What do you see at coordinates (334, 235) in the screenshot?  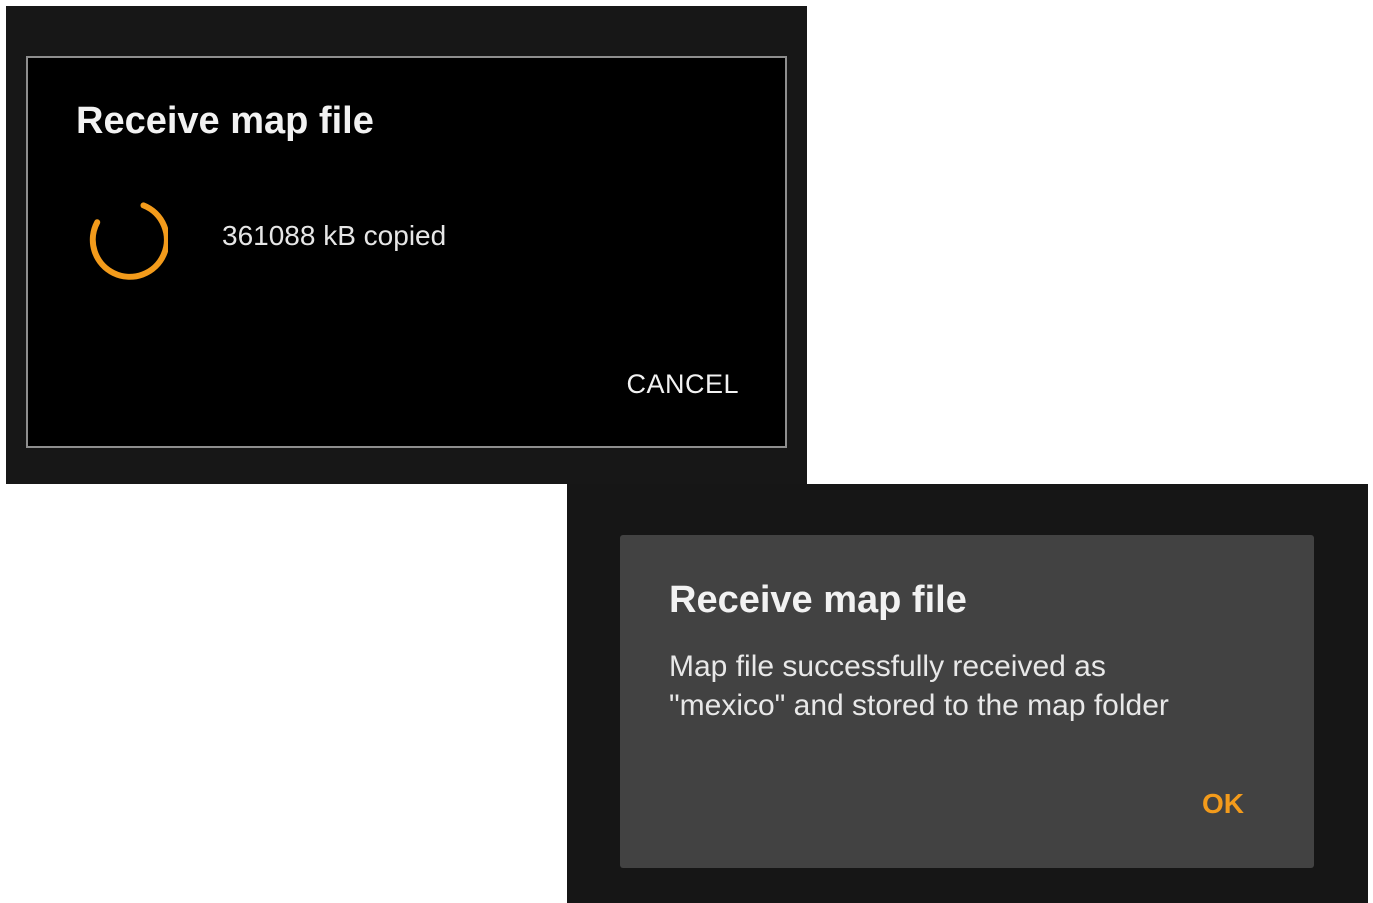 I see `progress-status-text: 361088 kB copied` at bounding box center [334, 235].